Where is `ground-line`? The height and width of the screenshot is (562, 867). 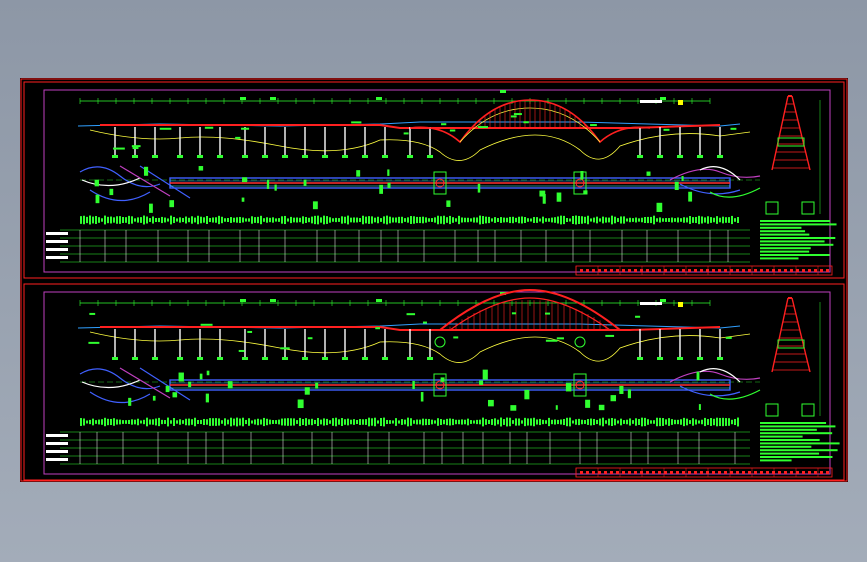 ground-line is located at coordinates (420, 145).